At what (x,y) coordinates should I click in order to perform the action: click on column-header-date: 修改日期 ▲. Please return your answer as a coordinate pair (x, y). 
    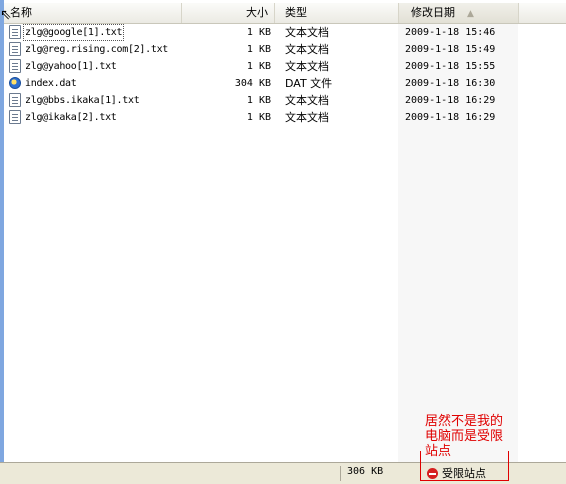
    Looking at the image, I should click on (459, 13).